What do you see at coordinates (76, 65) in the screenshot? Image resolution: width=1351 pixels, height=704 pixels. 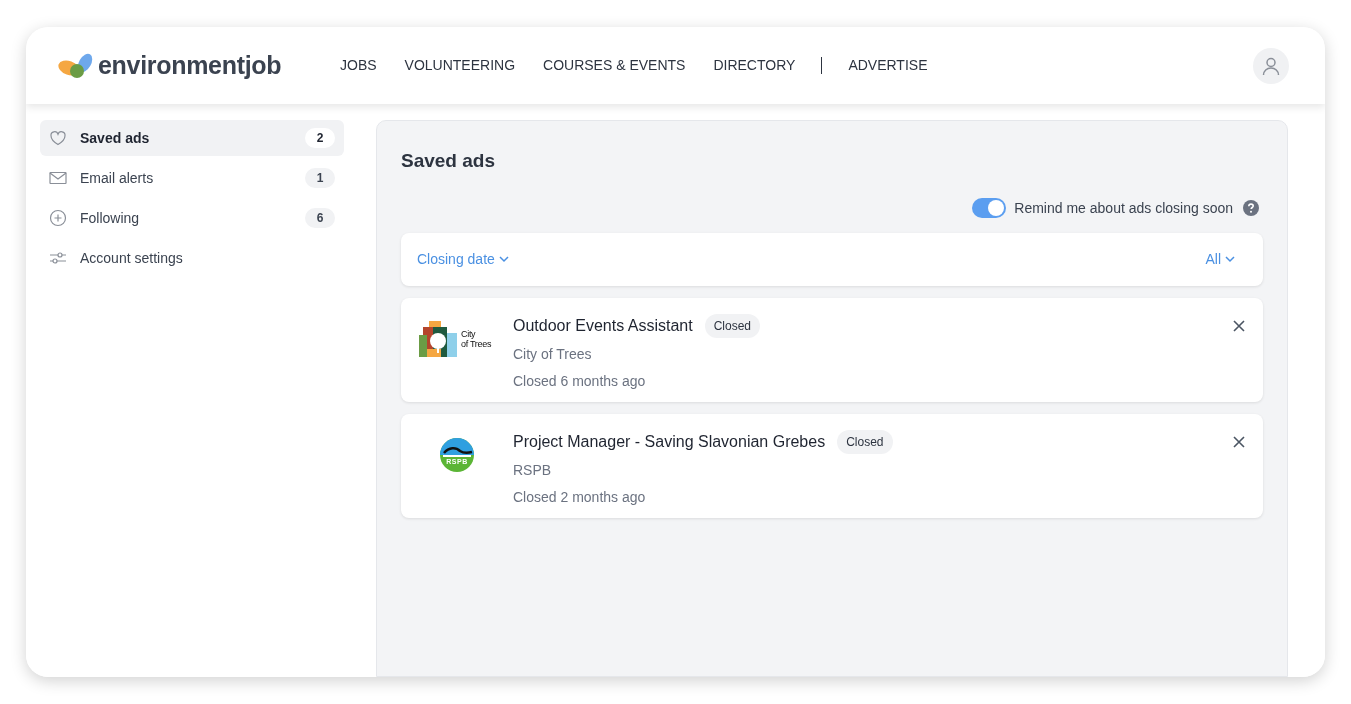 I see `logo-icon` at bounding box center [76, 65].